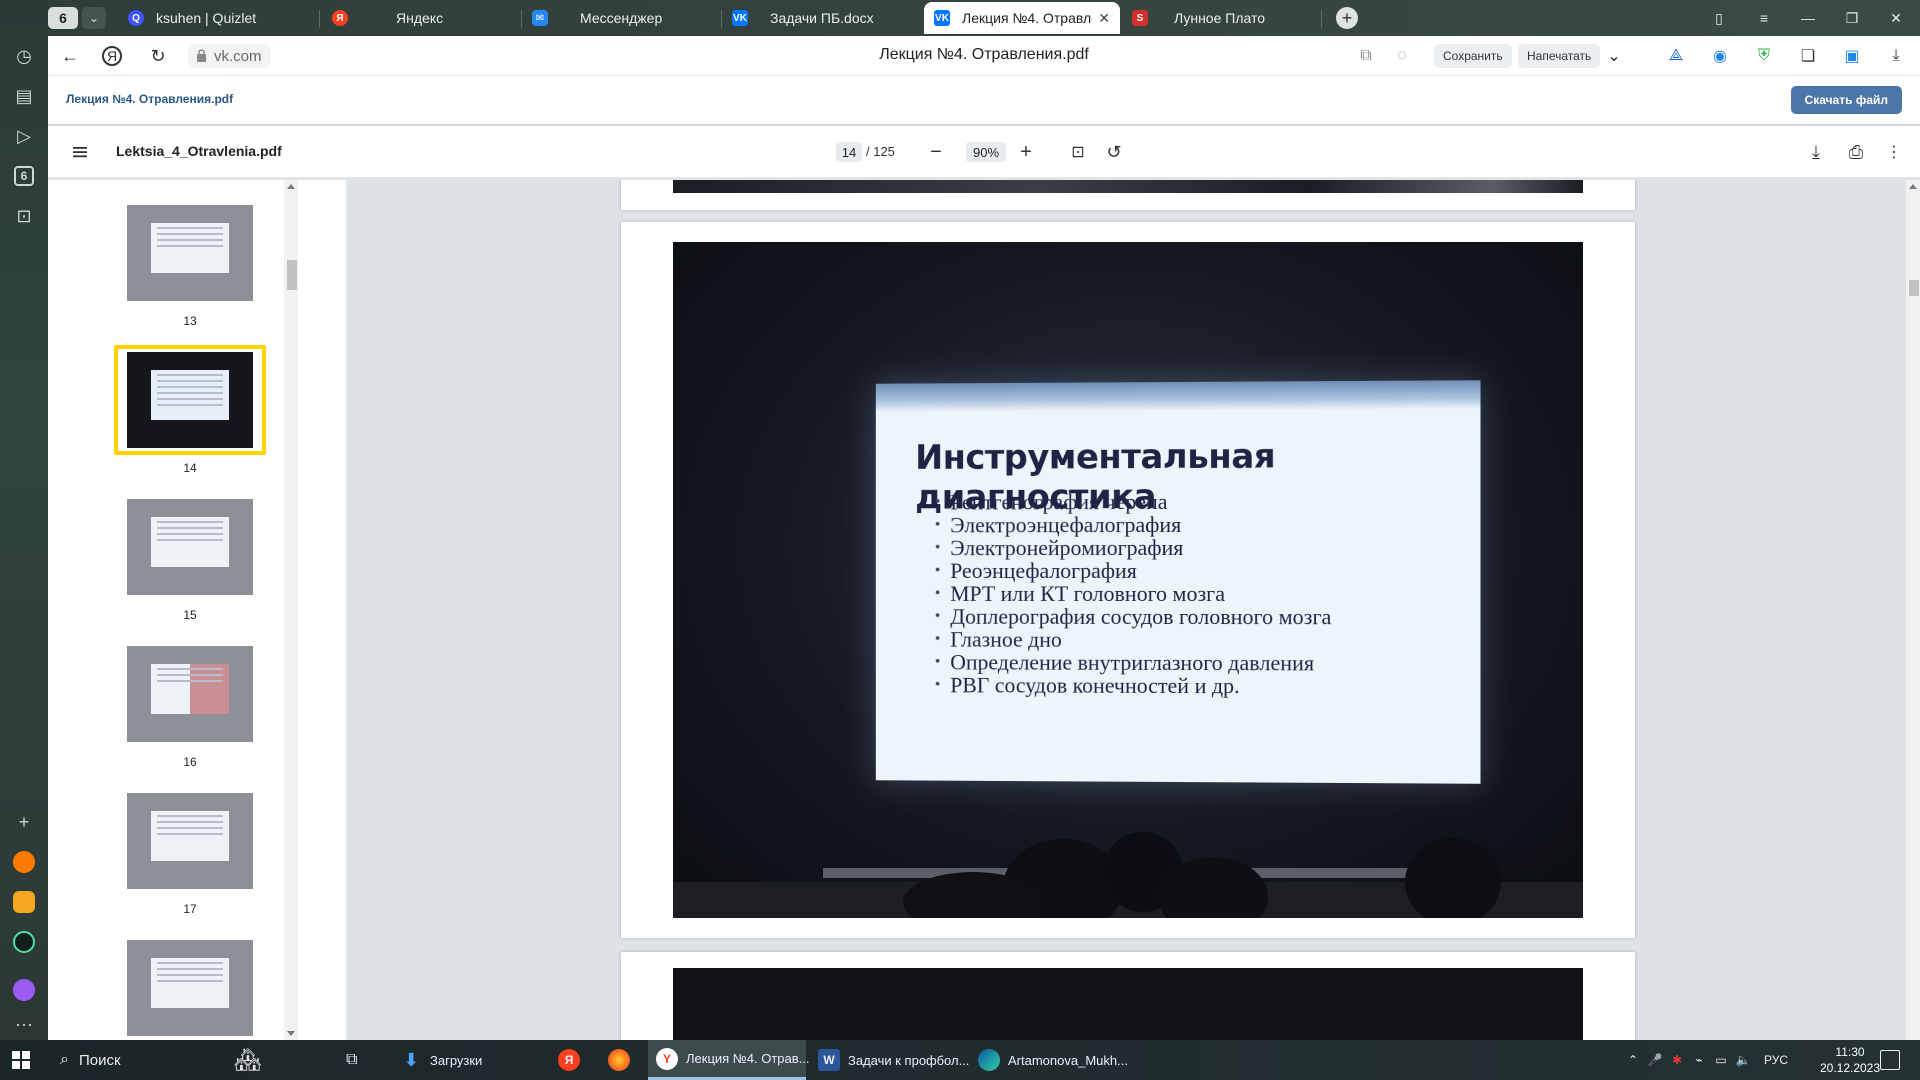  Describe the element at coordinates (229, 56) in the screenshot. I see `url-field: vk.com` at that location.